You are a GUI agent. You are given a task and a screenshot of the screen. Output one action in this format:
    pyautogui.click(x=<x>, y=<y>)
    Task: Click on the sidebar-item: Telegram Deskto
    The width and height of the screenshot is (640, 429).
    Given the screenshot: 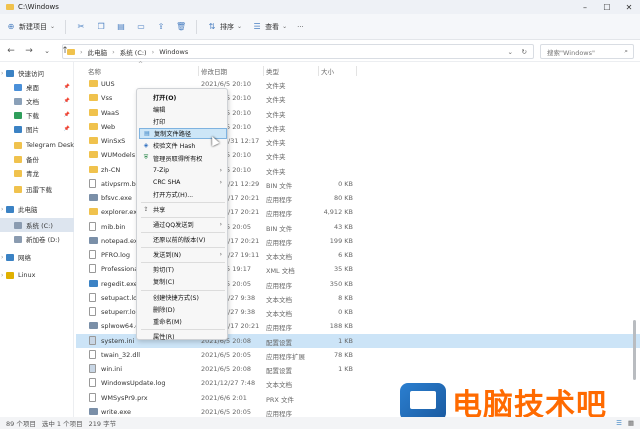 What is the action you would take?
    pyautogui.click(x=37, y=145)
    